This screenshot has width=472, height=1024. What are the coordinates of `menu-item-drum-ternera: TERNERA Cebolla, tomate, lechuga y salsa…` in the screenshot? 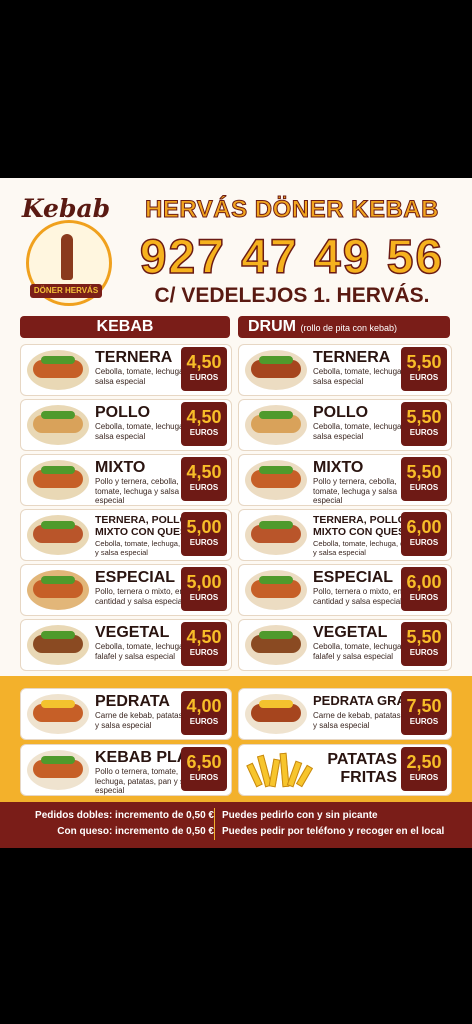 It's located at (345, 370).